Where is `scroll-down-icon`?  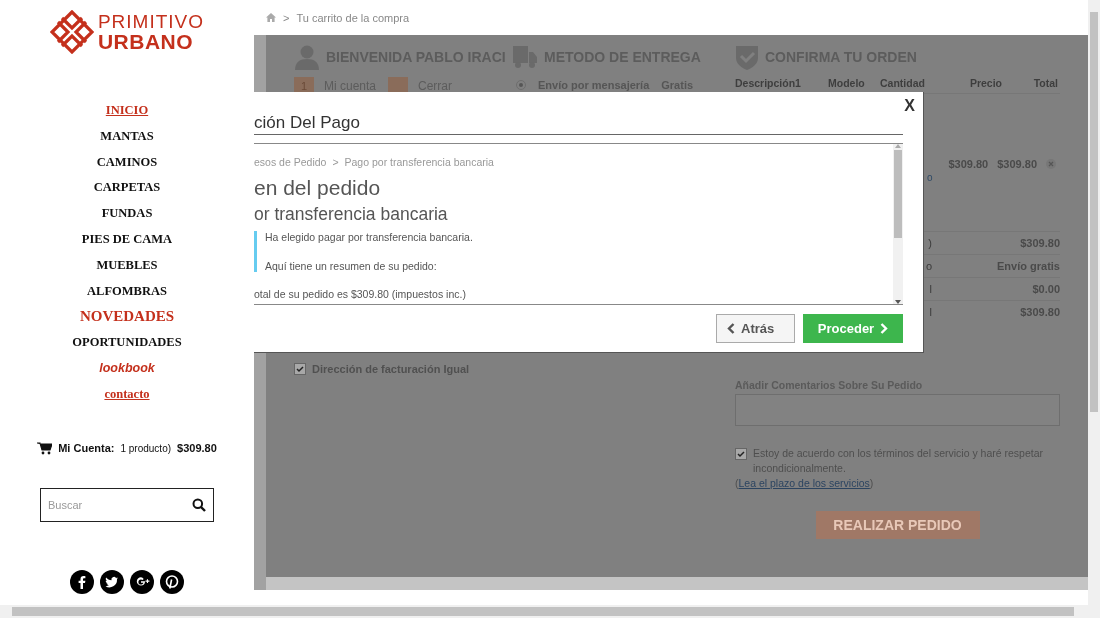 scroll-down-icon is located at coordinates (898, 302).